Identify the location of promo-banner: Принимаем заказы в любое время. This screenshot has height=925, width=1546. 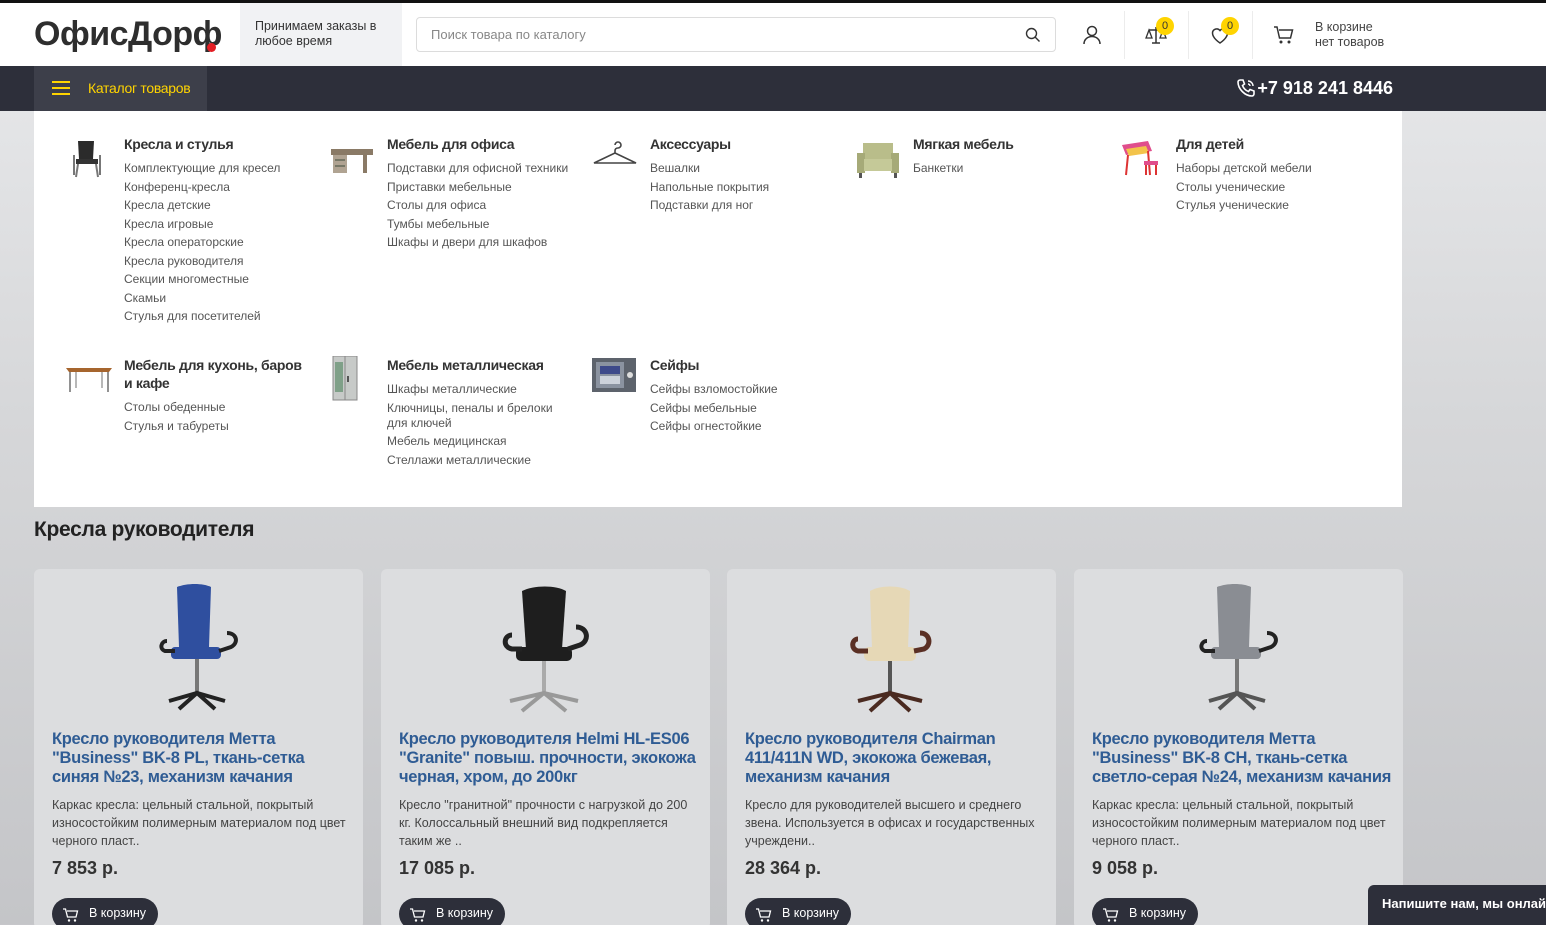
(321, 34).